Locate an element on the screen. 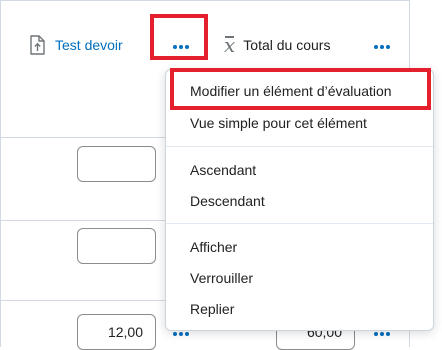 The image size is (442, 350). highlight-annotation is located at coordinates (300, 89).